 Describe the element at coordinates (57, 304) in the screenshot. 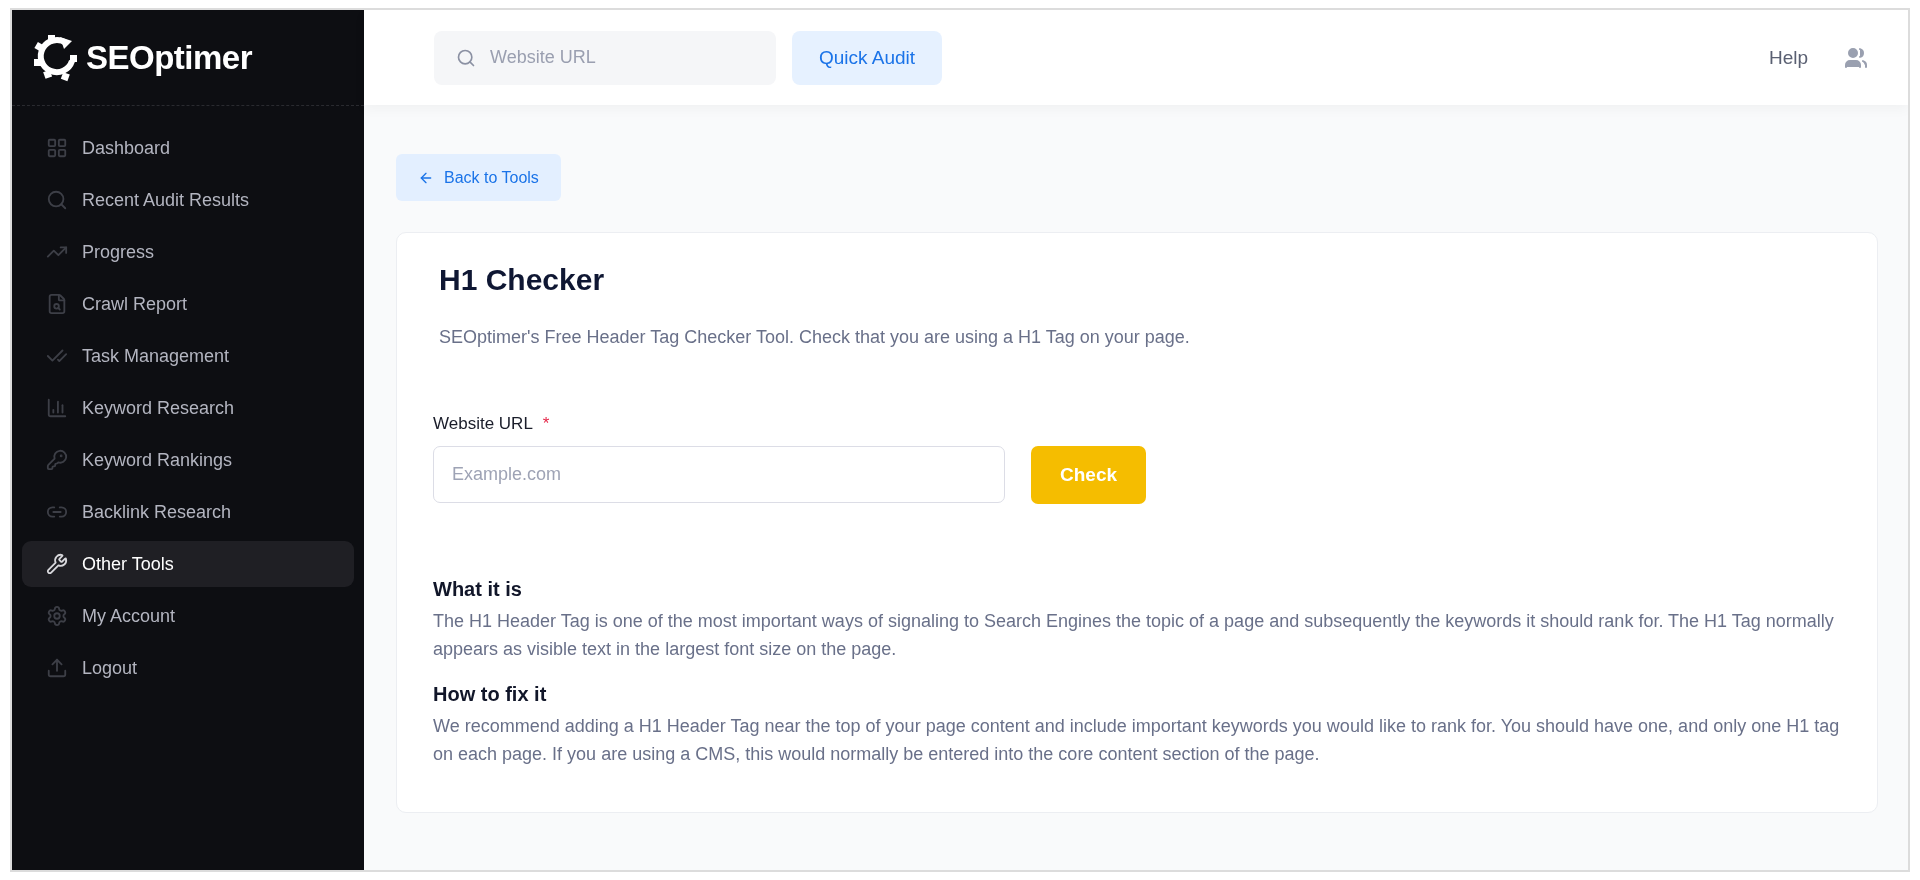

I see `document-icon` at that location.